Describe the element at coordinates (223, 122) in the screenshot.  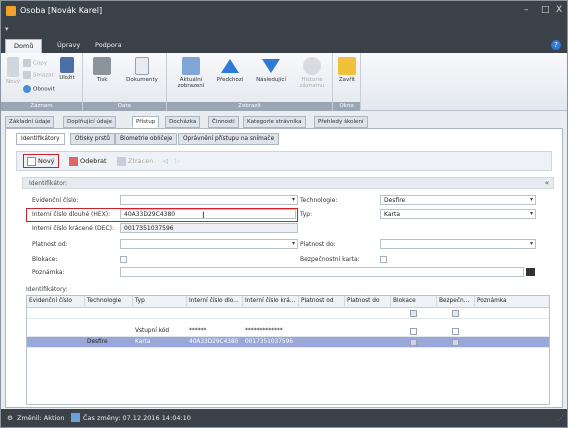
I see `tab-cinnosti: Činnosti` at that location.